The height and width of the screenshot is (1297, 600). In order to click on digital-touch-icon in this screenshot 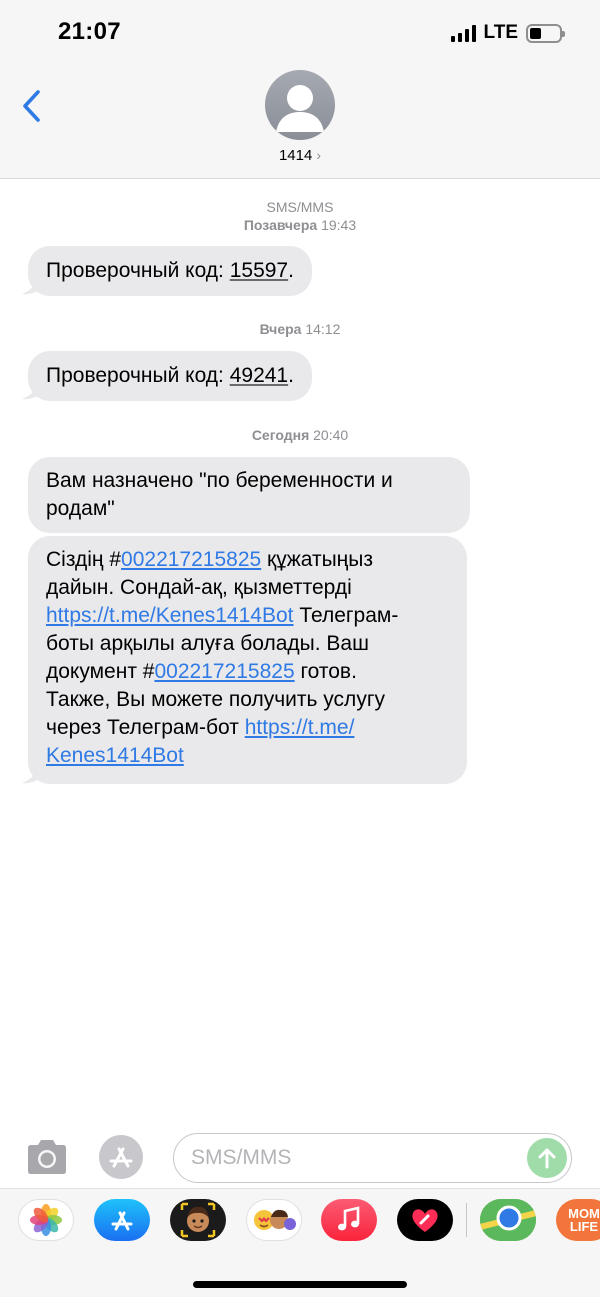, I will do `click(425, 1220)`.